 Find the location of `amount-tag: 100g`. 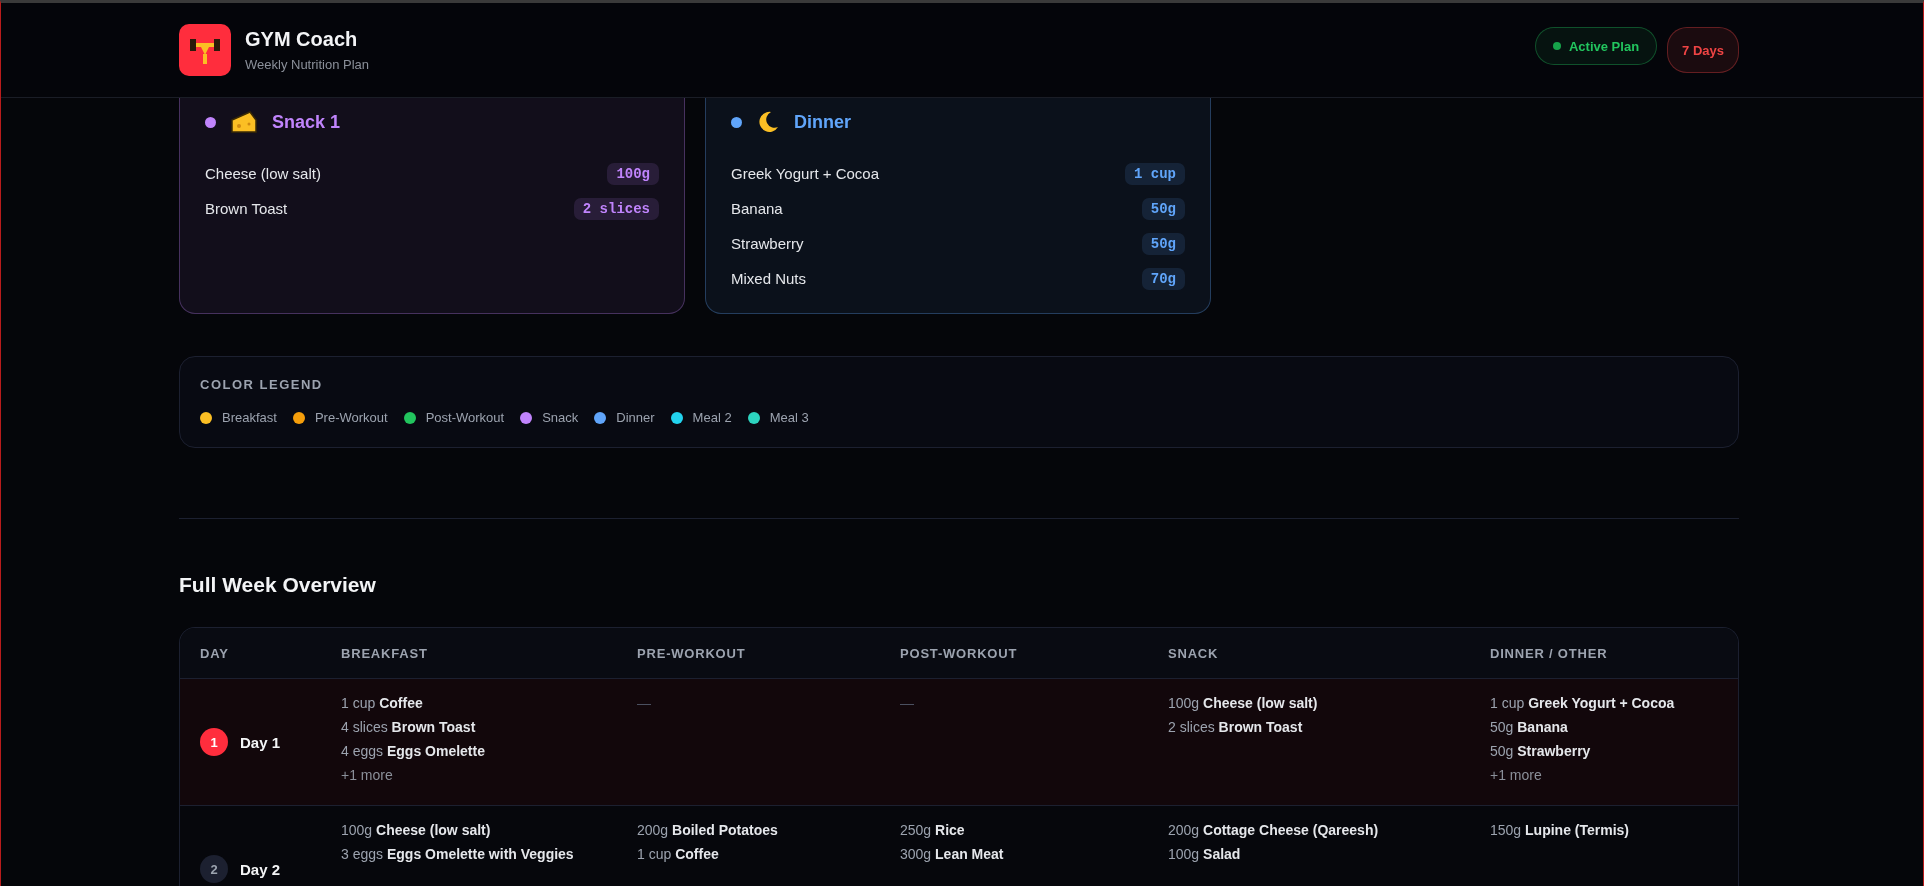

amount-tag: 100g is located at coordinates (633, 173).